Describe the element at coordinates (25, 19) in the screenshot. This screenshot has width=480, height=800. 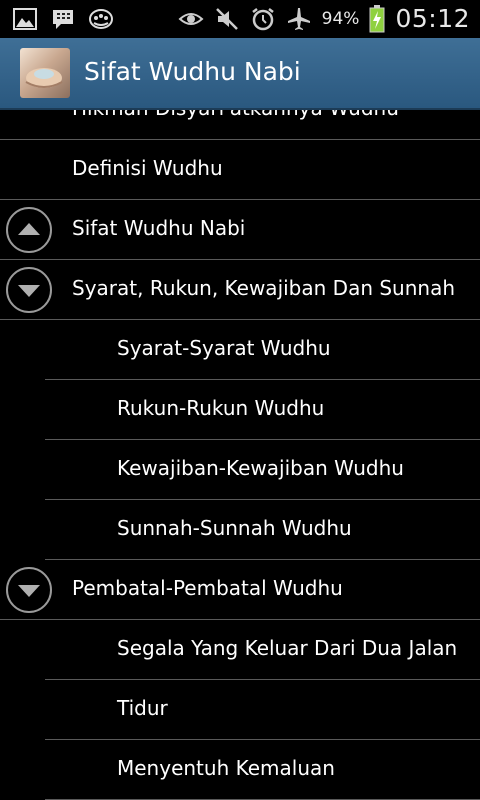
I see `gallery-icon` at that location.